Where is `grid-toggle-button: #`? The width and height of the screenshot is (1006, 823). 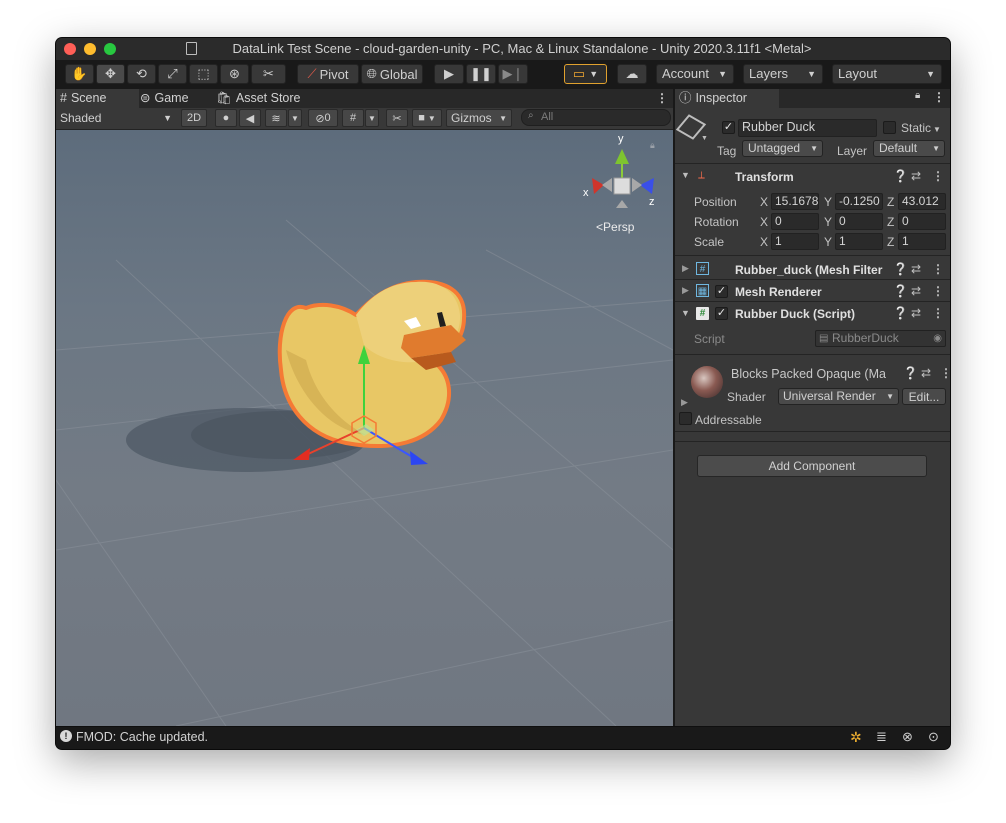
grid-toggle-button: # is located at coordinates (353, 118).